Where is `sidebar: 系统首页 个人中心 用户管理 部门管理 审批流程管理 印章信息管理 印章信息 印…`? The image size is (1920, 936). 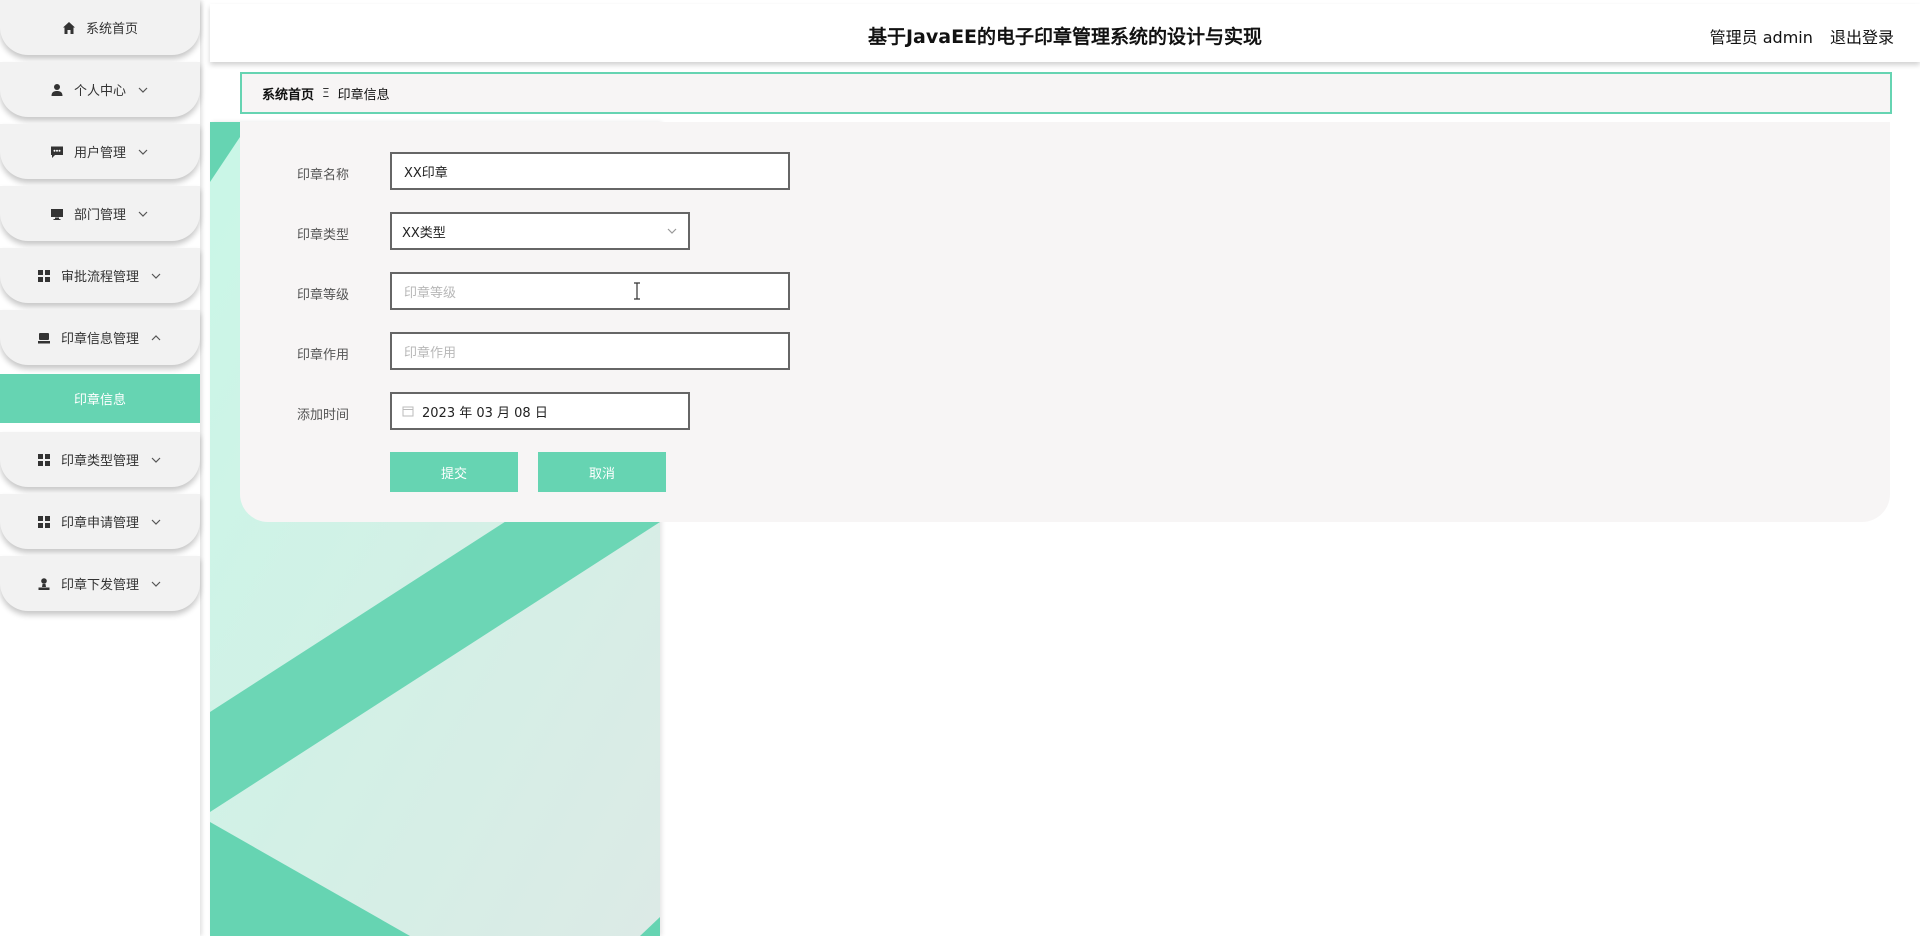
sidebar: 系统首页 个人中心 用户管理 部门管理 审批流程管理 印章信息管理 印章信息 印… is located at coordinates (100, 468).